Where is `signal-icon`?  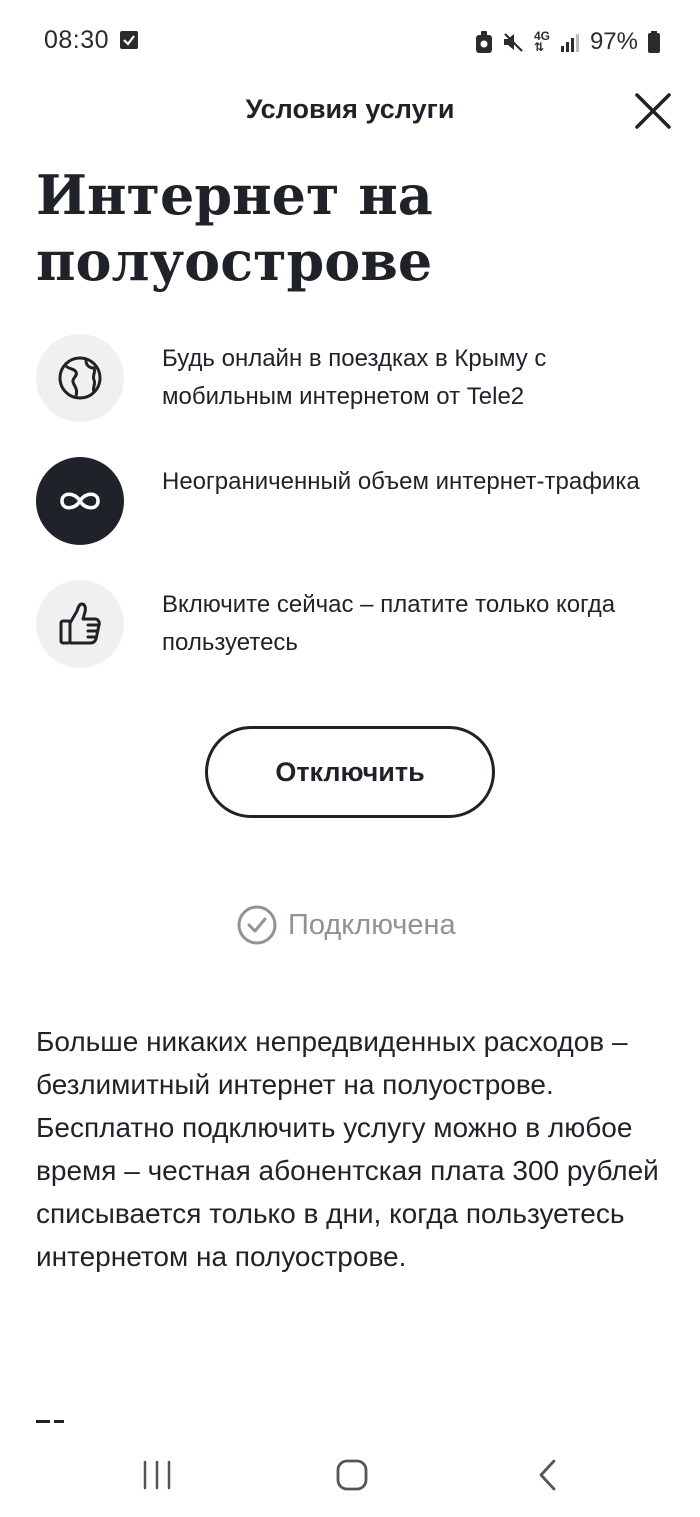 signal-icon is located at coordinates (569, 43).